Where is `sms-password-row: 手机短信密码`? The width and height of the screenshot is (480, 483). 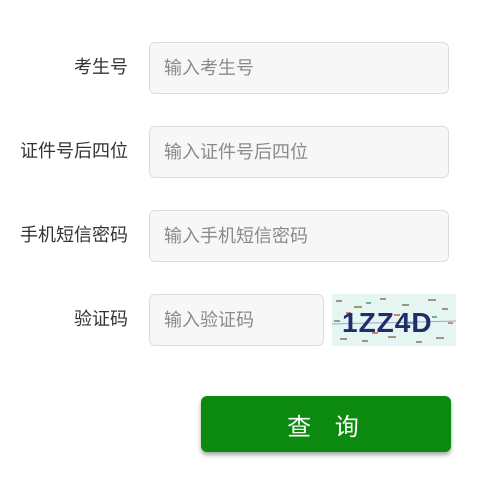
sms-password-row: 手机短信密码 is located at coordinates (240, 236).